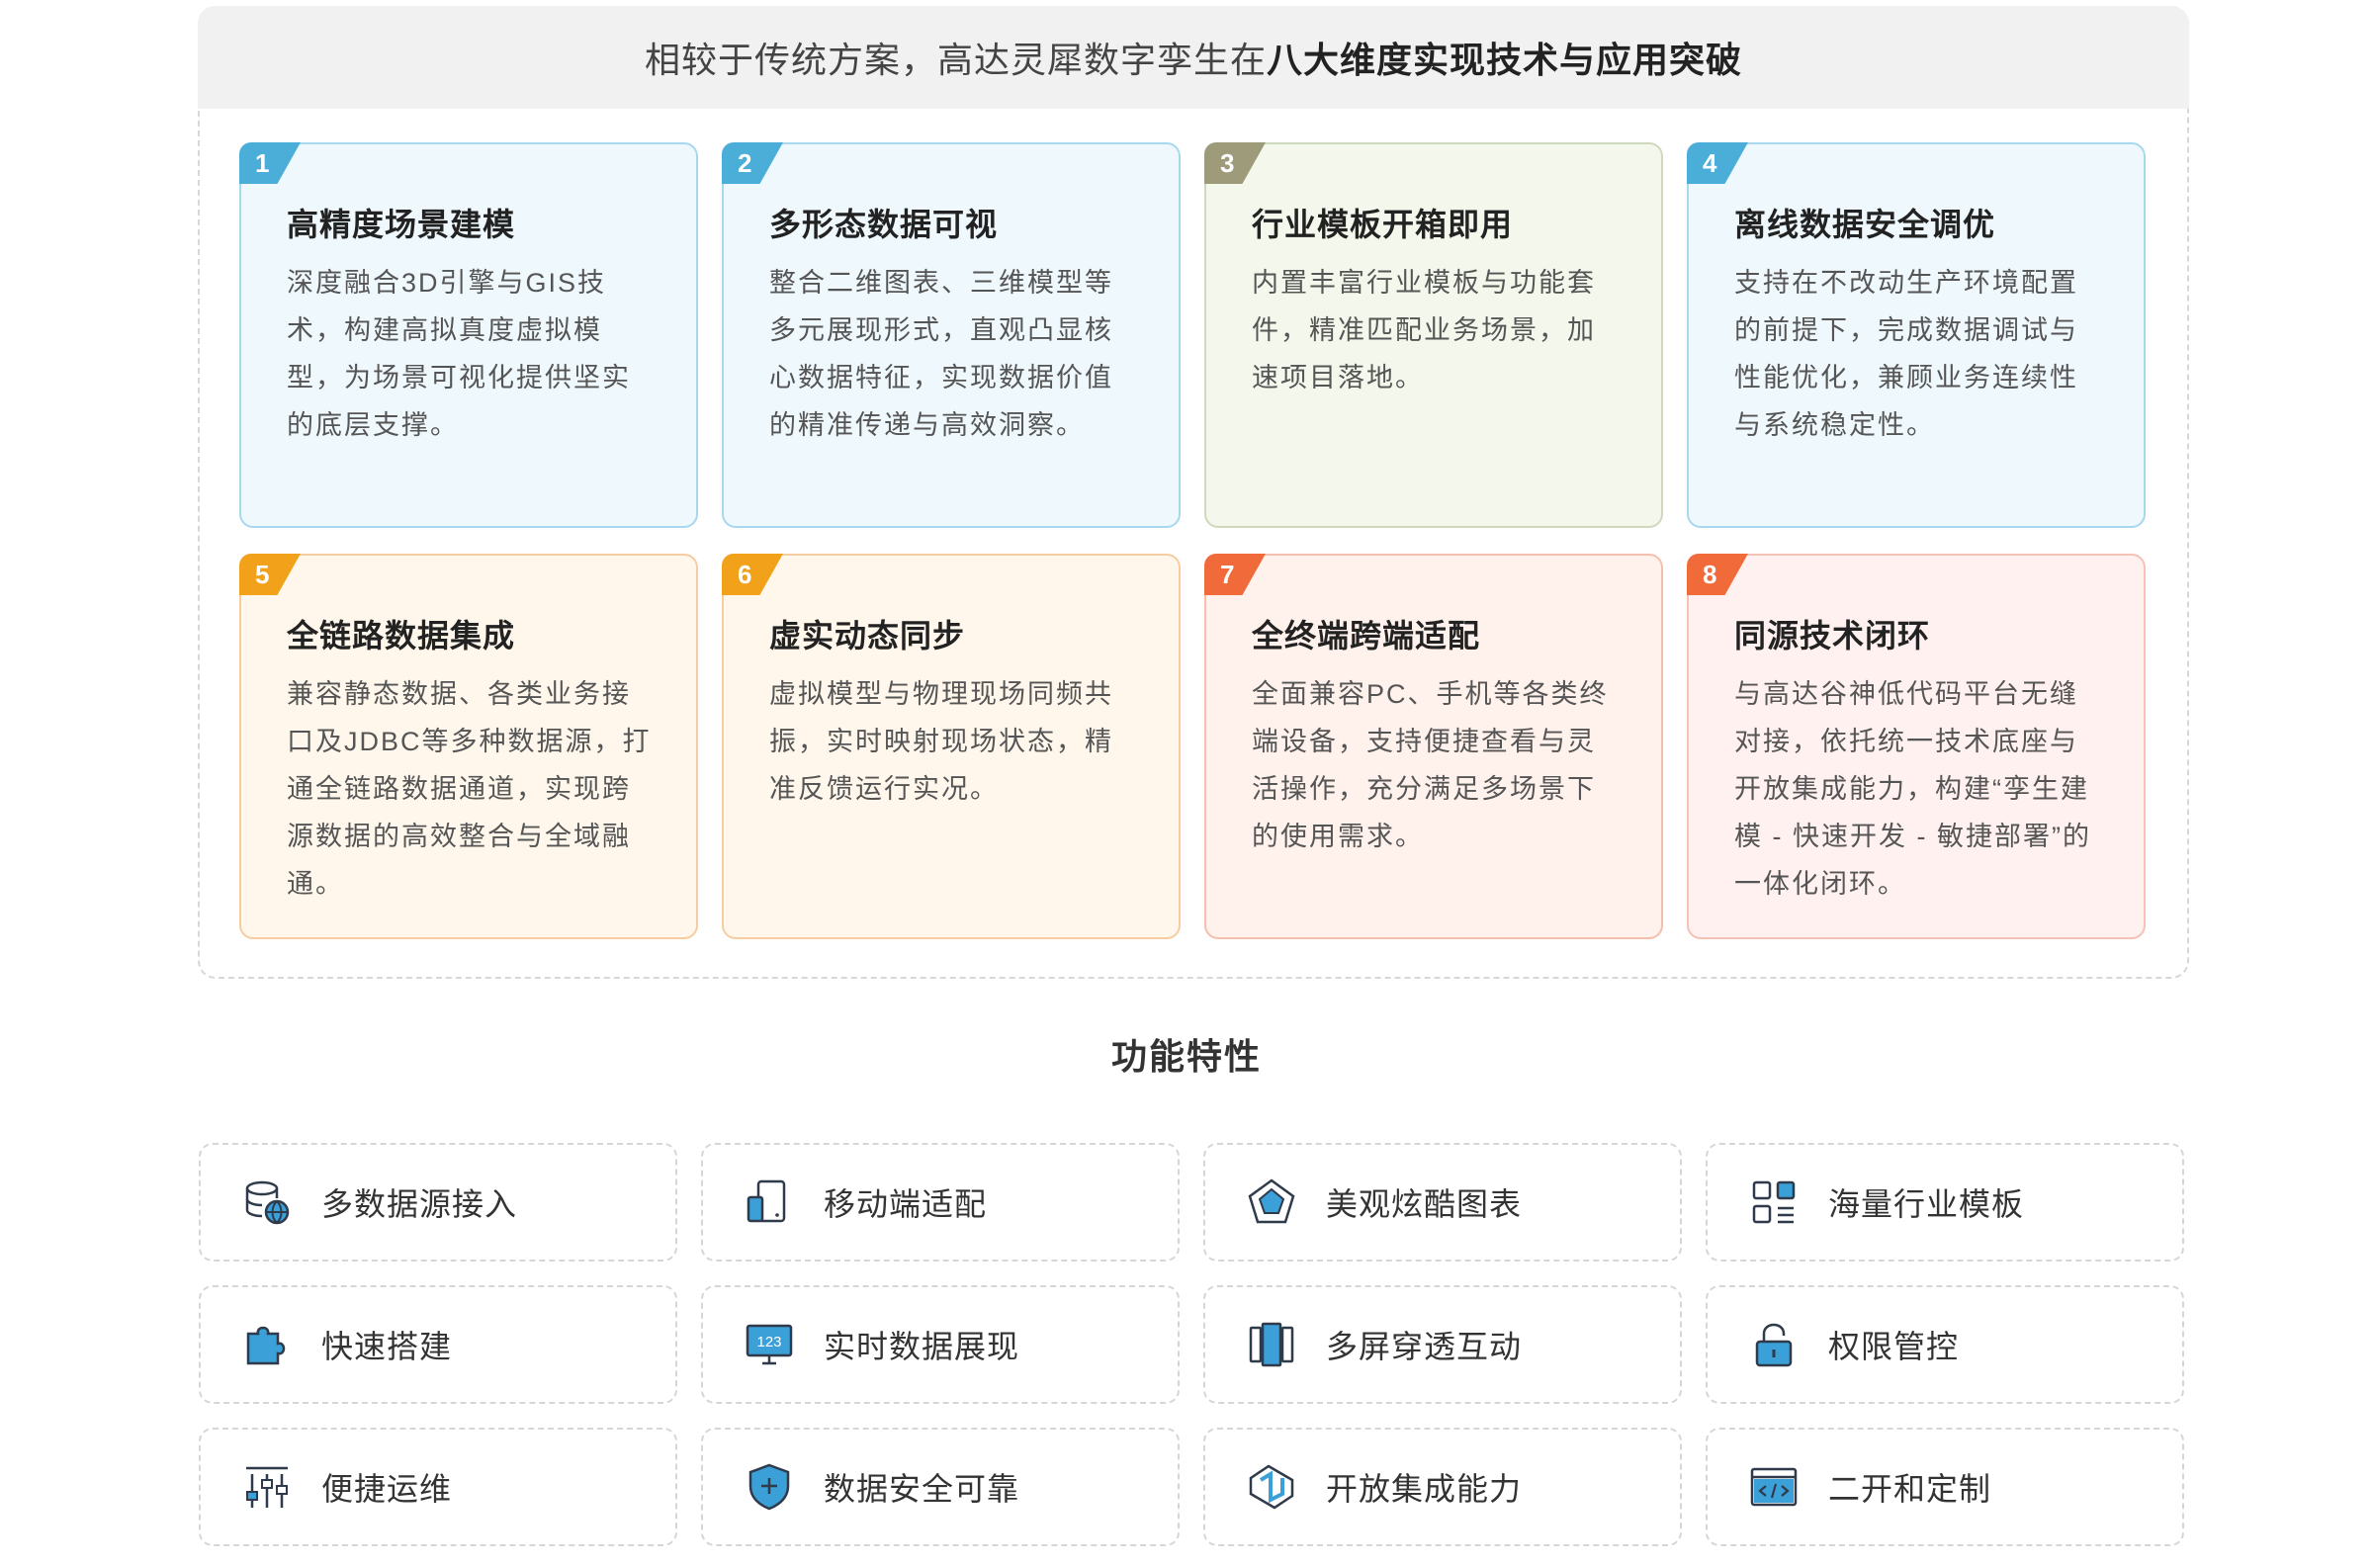  I want to click on feature-realtime-data: 123 实时数据展现, so click(940, 1344).